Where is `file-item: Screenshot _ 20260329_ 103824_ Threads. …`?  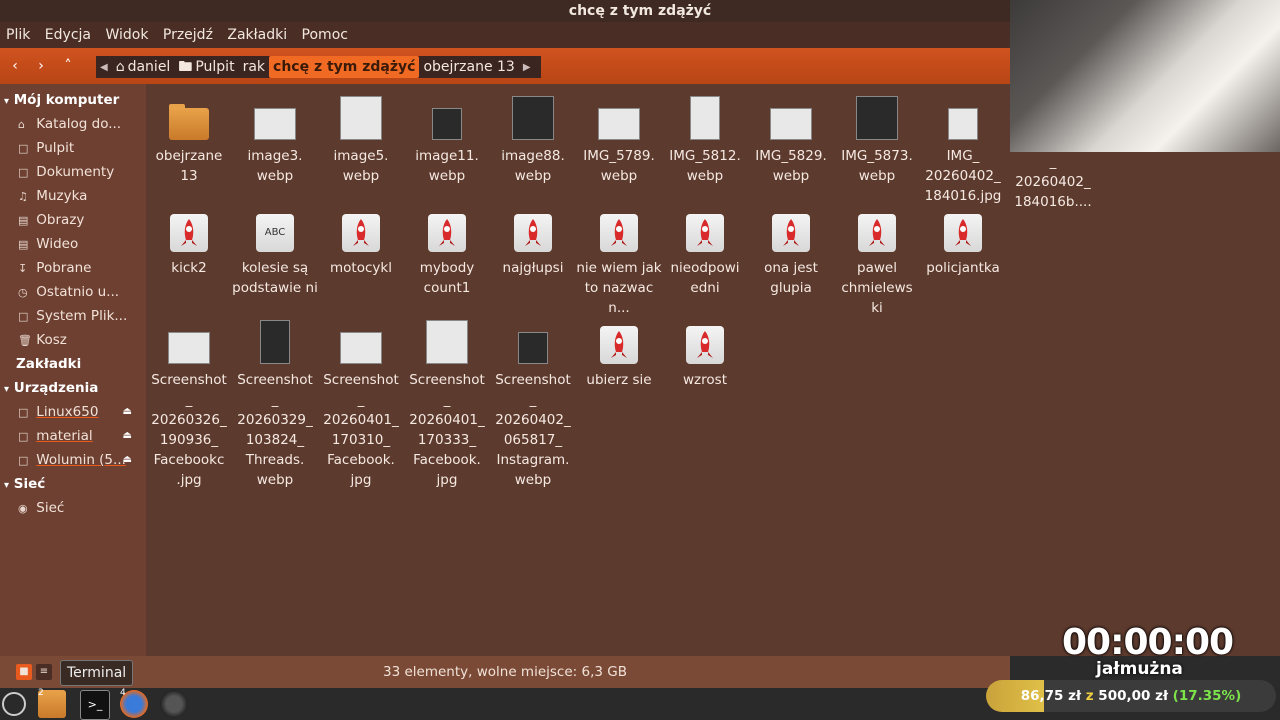 file-item: Screenshot _ 20260329_ 103824_ Threads. … is located at coordinates (275, 403).